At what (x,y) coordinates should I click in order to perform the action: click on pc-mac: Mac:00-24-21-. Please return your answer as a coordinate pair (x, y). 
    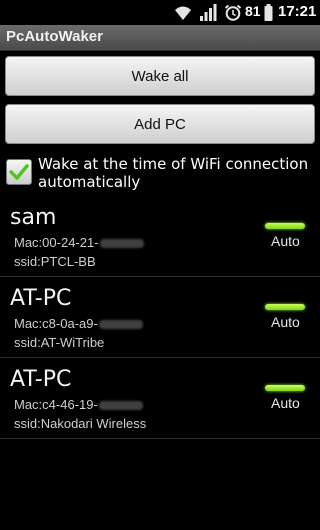
    Looking at the image, I should click on (79, 242).